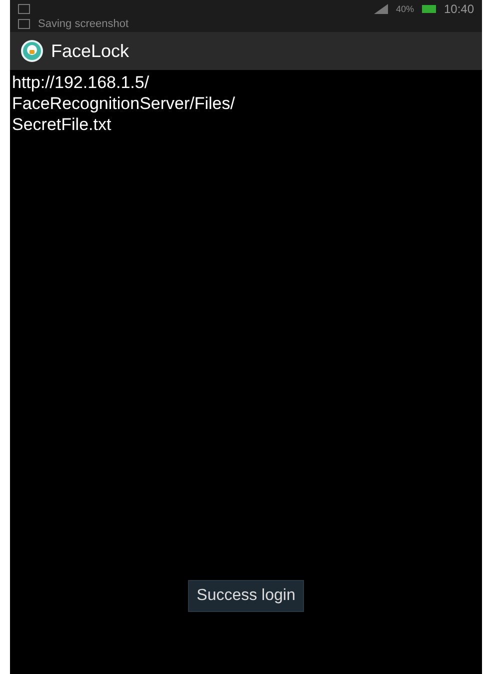  I want to click on battery-icon, so click(429, 9).